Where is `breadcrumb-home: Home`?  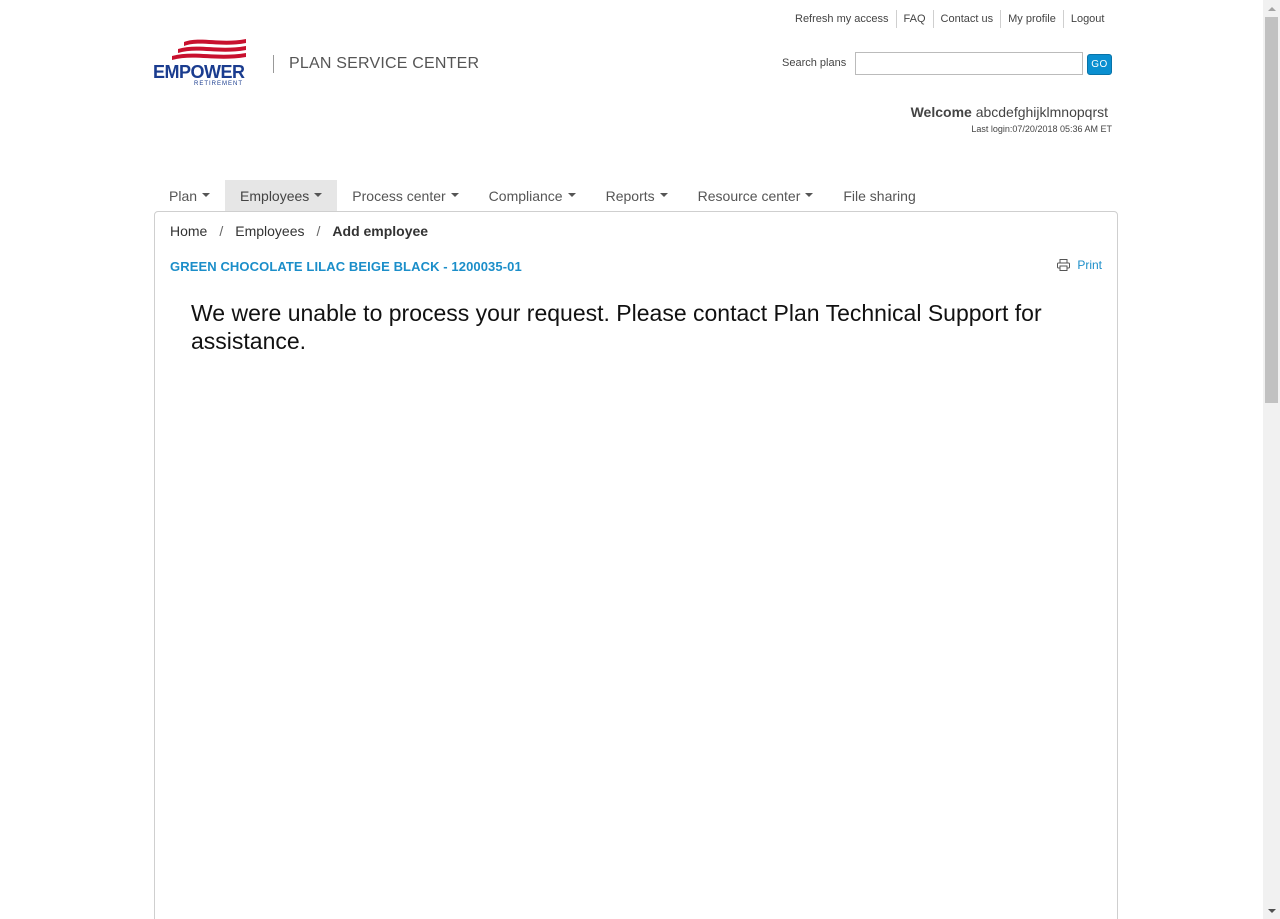
breadcrumb-home: Home is located at coordinates (188, 231).